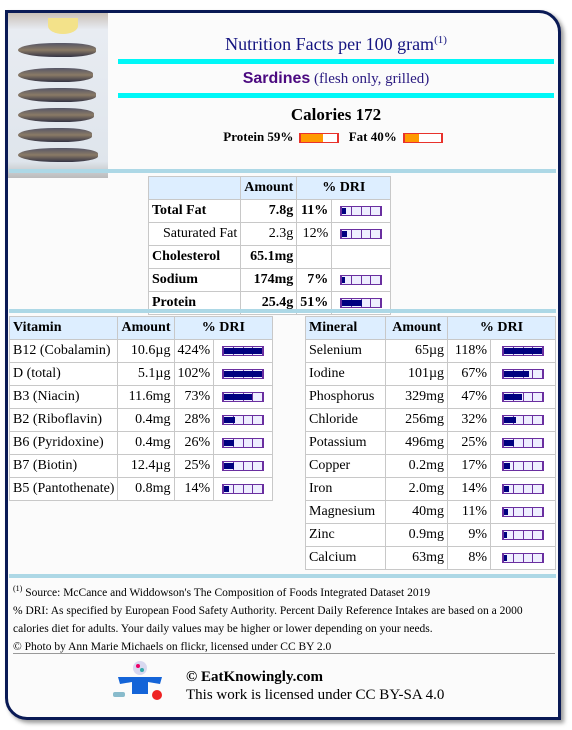 The height and width of the screenshot is (730, 572). I want to click on nutrient-dri: 102%, so click(194, 374).